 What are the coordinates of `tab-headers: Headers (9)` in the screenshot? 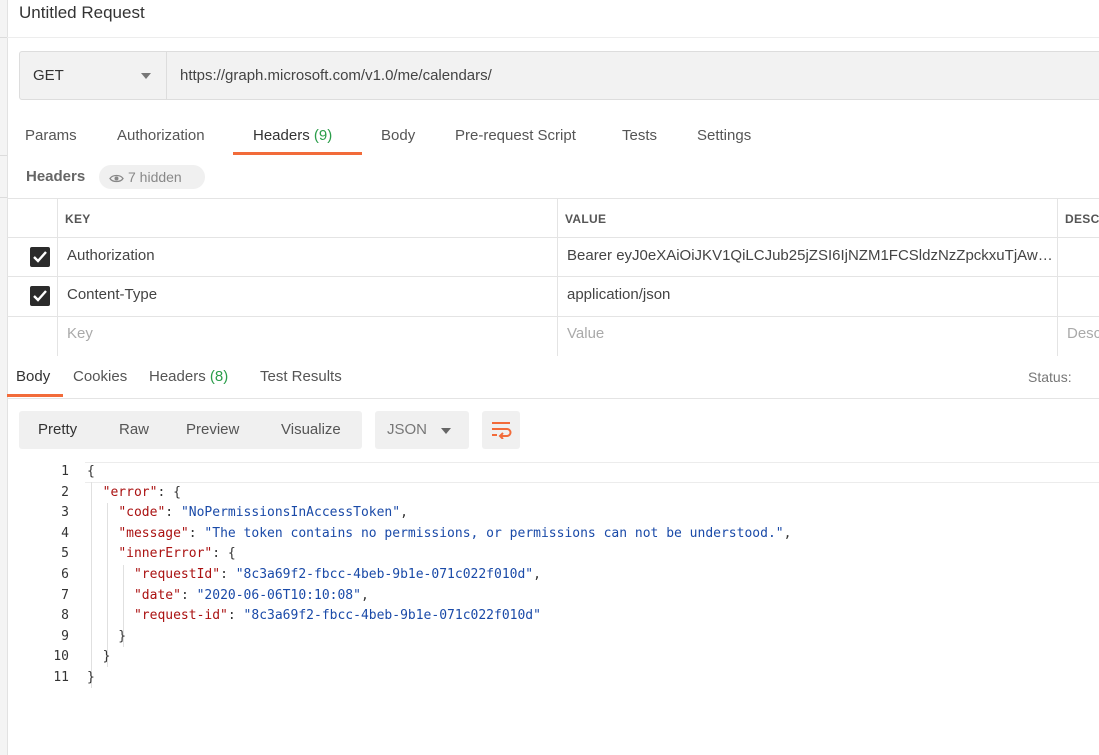 It's located at (292, 135).